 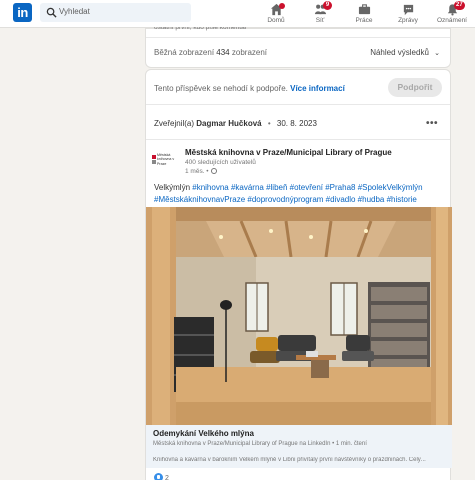 I want to click on notification-dot, so click(x=282, y=6).